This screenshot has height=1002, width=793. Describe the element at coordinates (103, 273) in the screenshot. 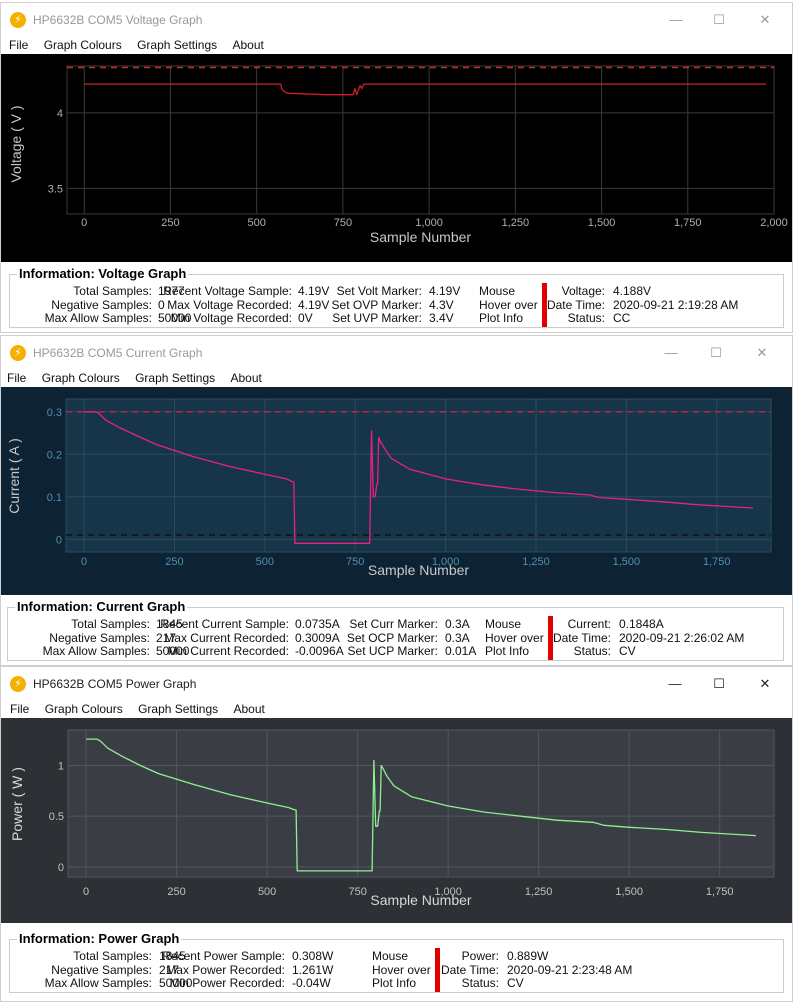

I see `info-title: Information: Voltage Graph` at that location.